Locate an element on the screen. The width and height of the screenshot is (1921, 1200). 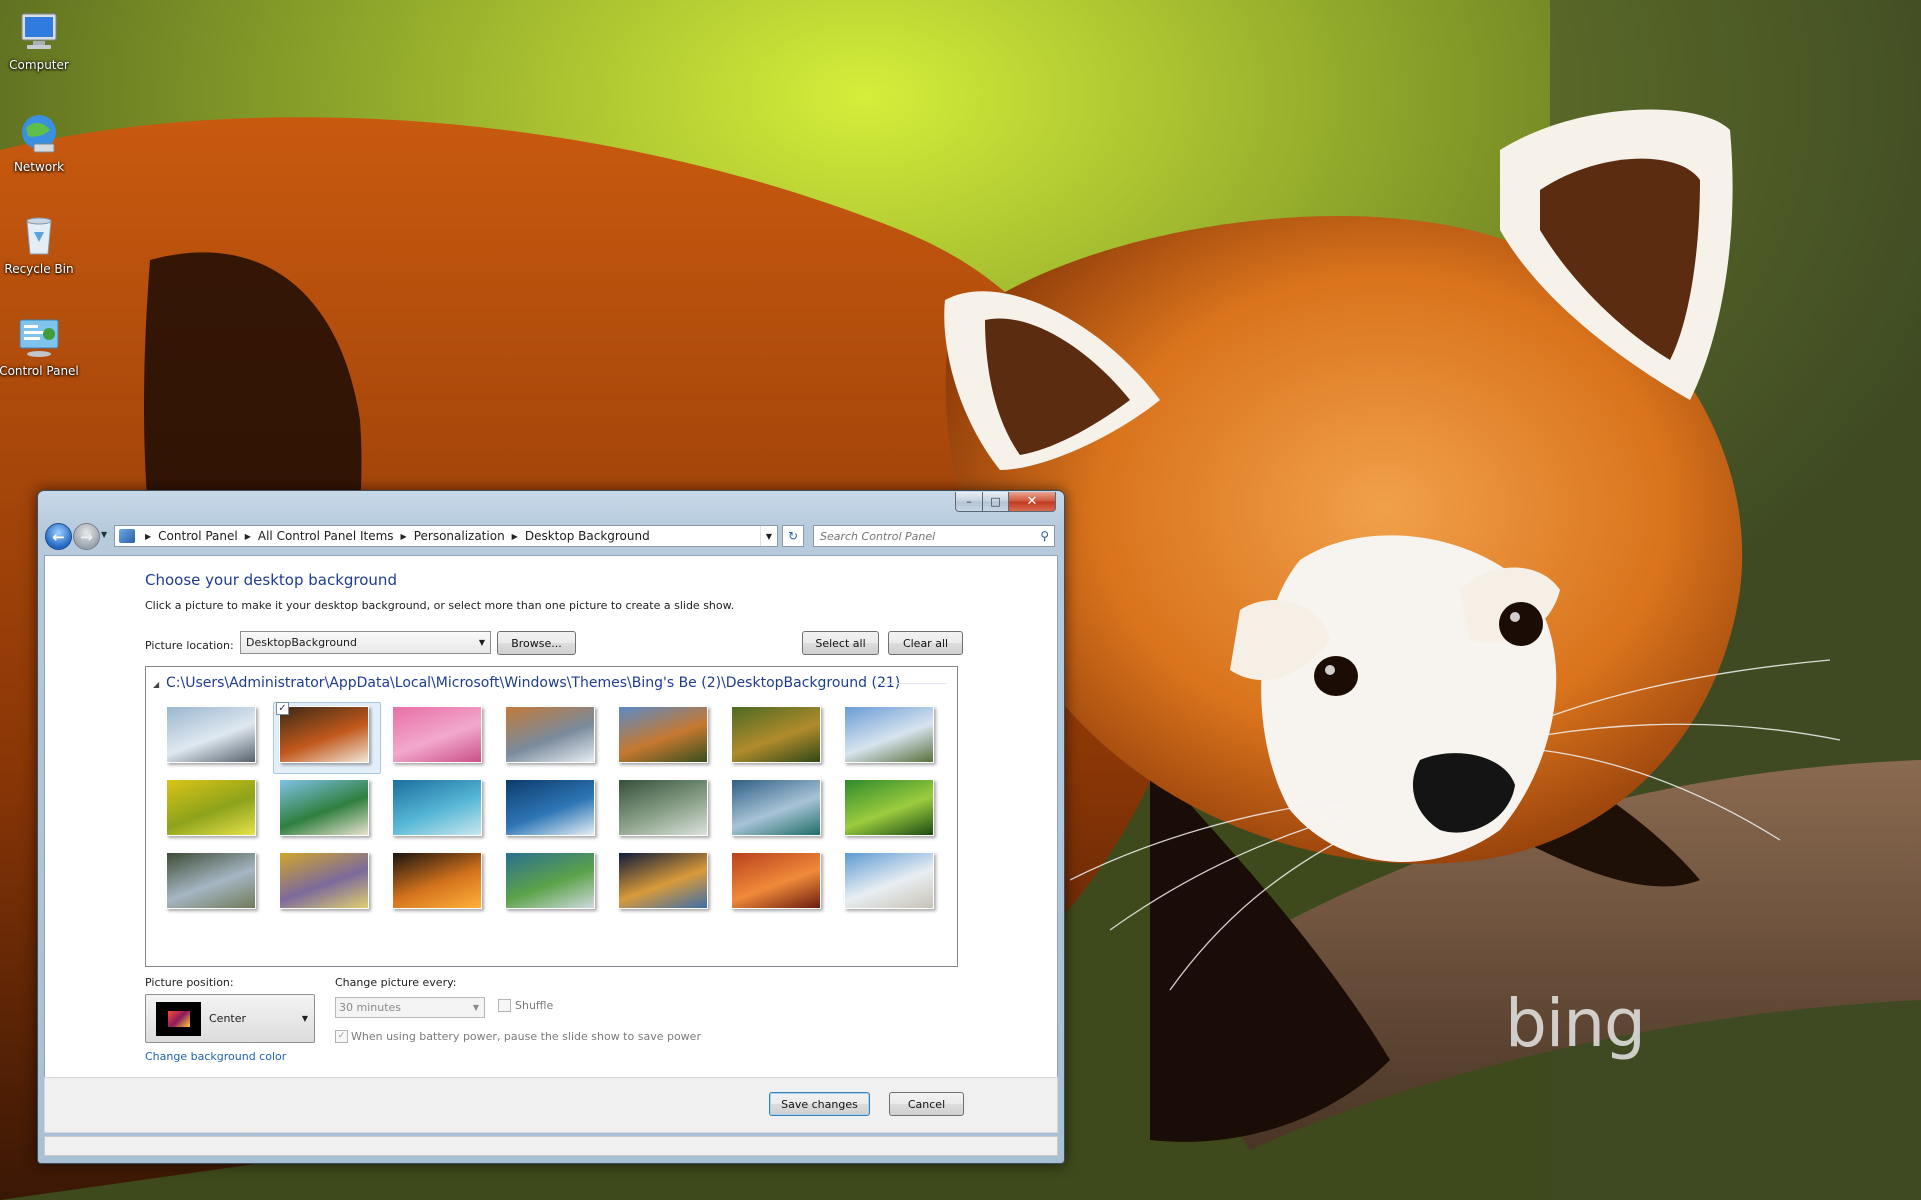
caption-buttons: – □ ✕ is located at coordinates (1005, 502).